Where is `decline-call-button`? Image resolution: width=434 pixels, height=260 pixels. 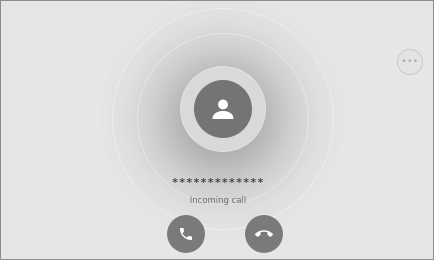
decline-call-button is located at coordinates (264, 234).